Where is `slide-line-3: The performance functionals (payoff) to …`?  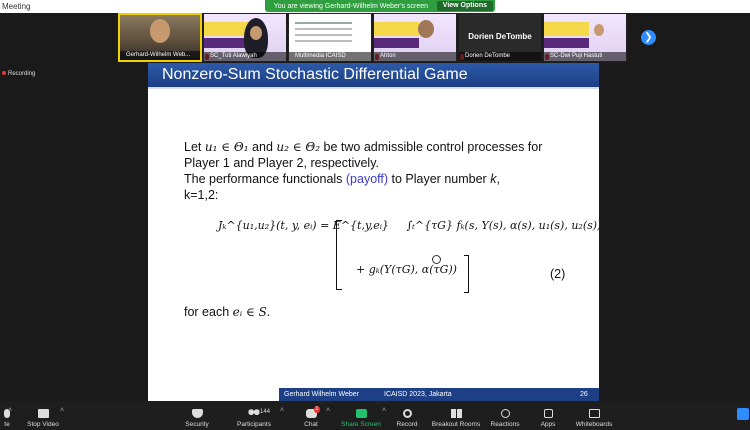
slide-line-3: The performance functionals (payoff) to … is located at coordinates (384, 179).